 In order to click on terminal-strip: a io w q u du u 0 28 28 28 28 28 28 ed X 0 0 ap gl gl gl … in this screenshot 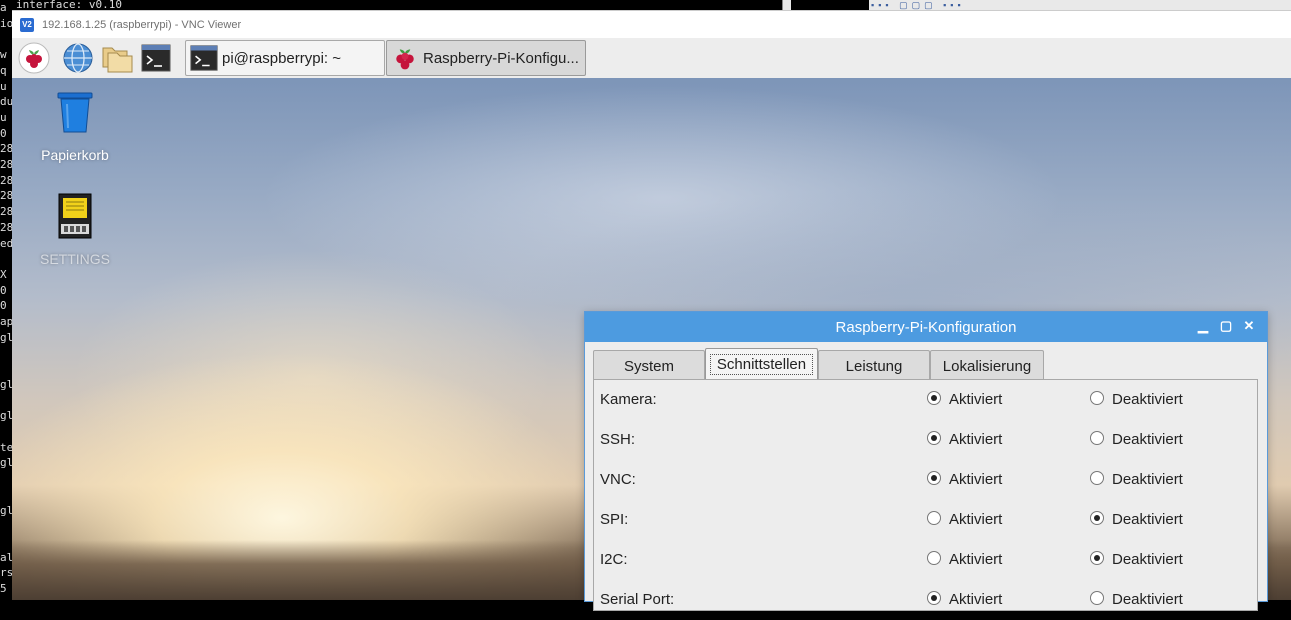, I will do `click(6, 300)`.